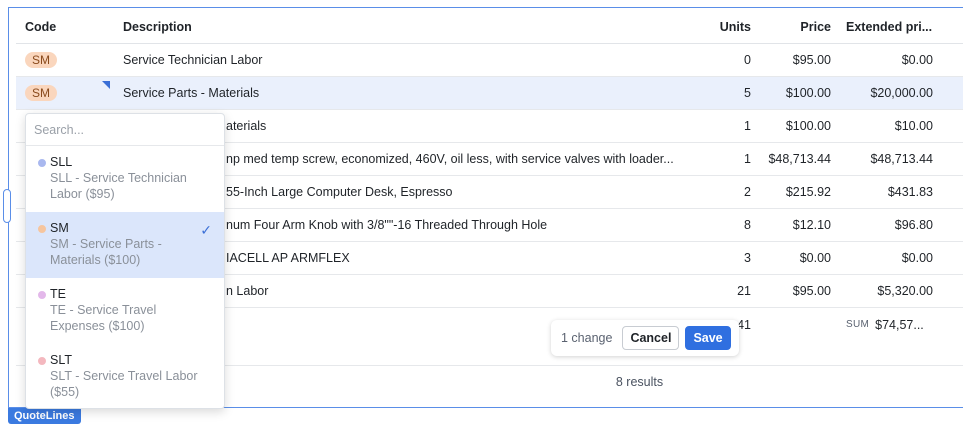 The width and height of the screenshot is (963, 436). Describe the element at coordinates (723, 291) in the screenshot. I see `units-cell: 21` at that location.